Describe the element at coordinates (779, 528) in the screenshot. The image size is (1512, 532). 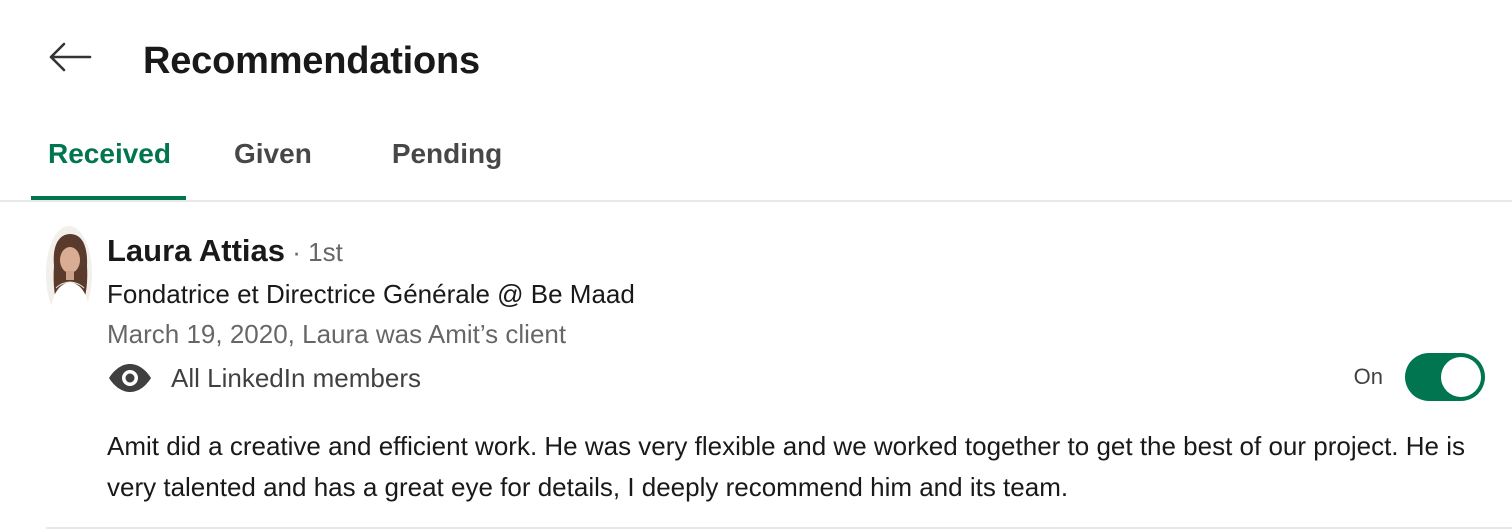
I see `item-divider` at that location.